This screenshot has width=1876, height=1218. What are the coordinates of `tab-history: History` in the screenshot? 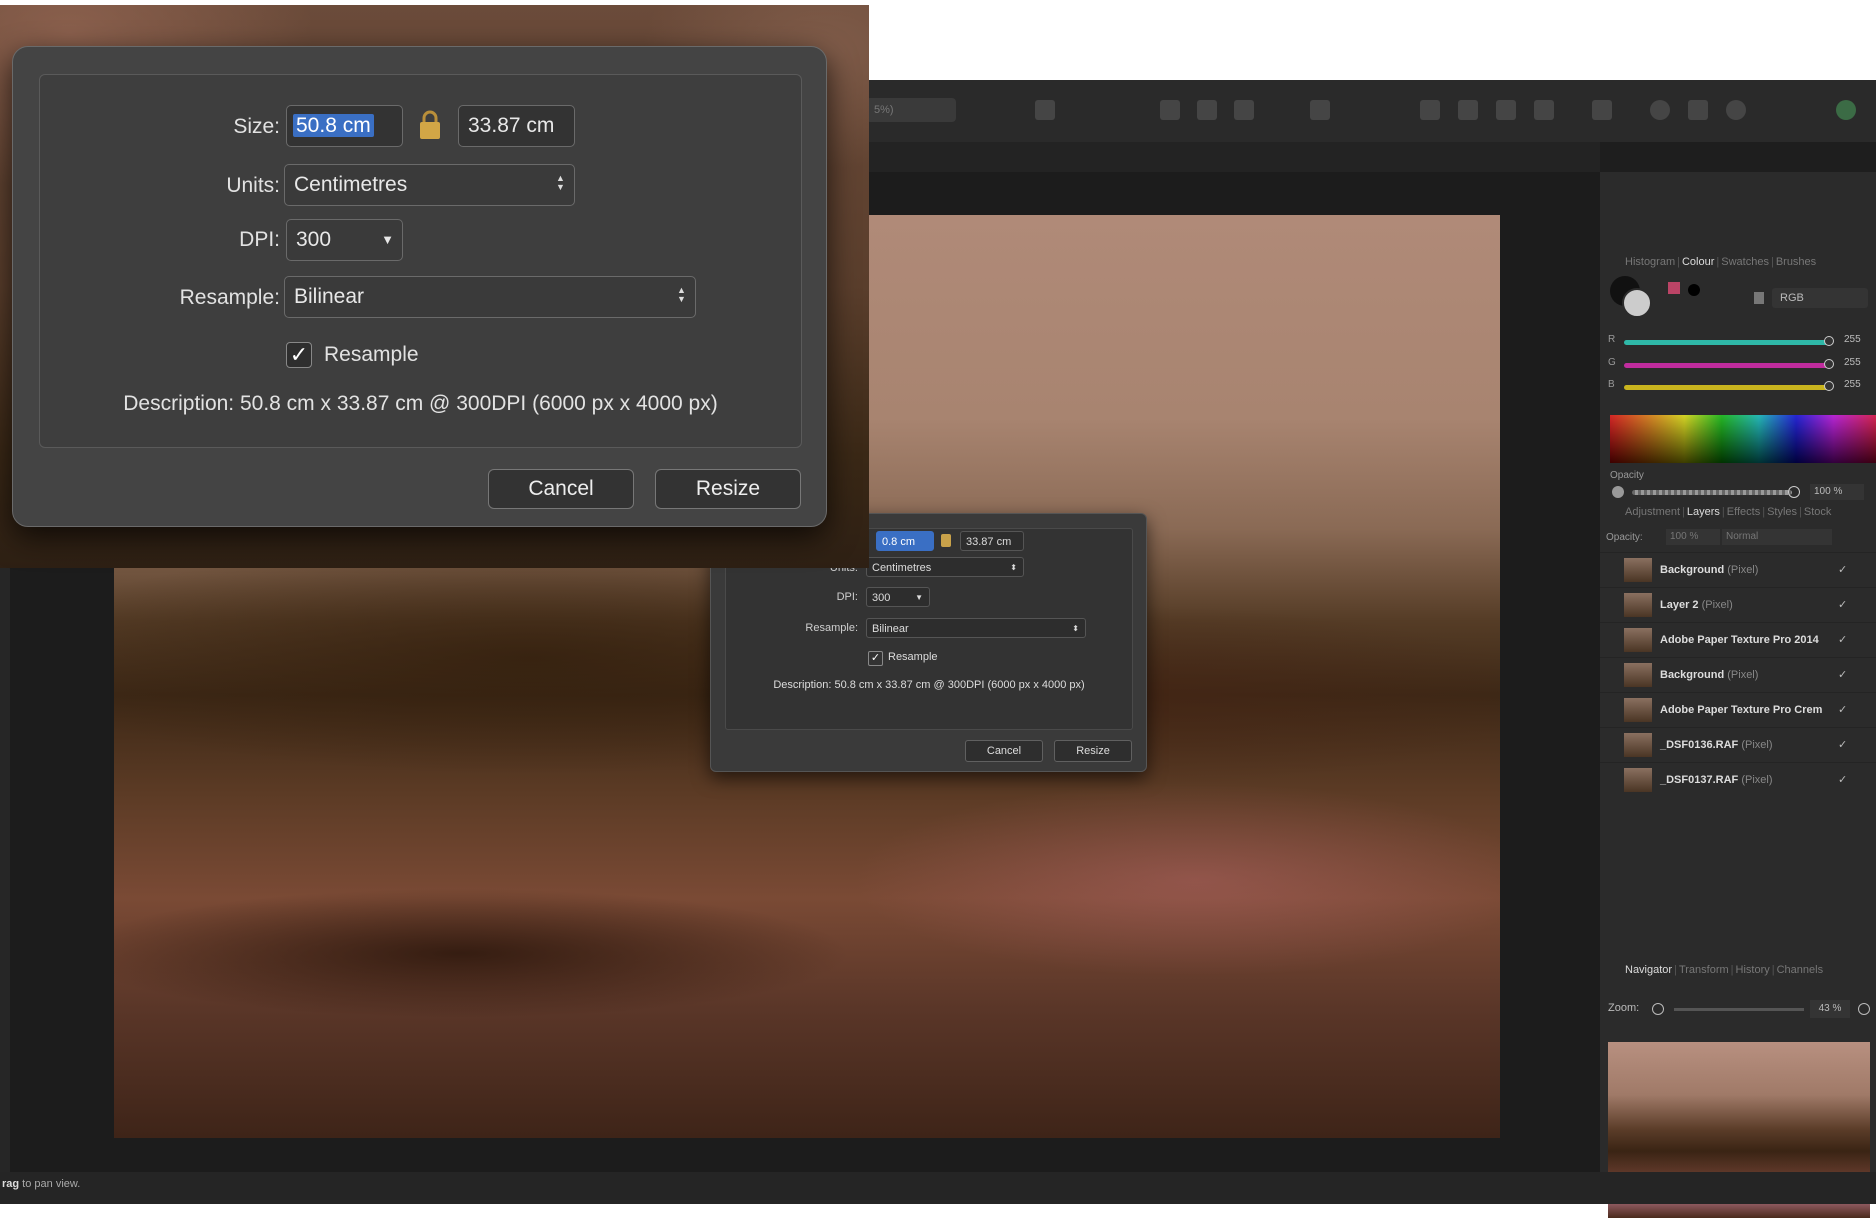 It's located at (1753, 970).